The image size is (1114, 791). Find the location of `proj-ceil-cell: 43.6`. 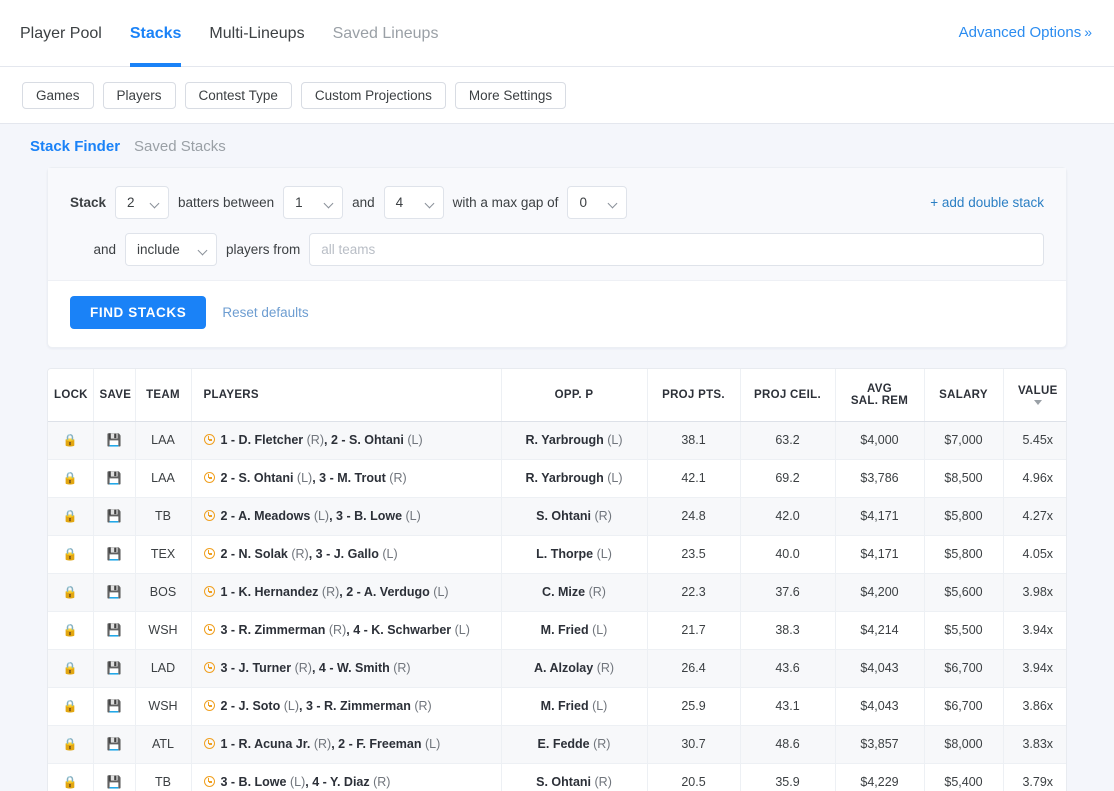

proj-ceil-cell: 43.6 is located at coordinates (788, 668).